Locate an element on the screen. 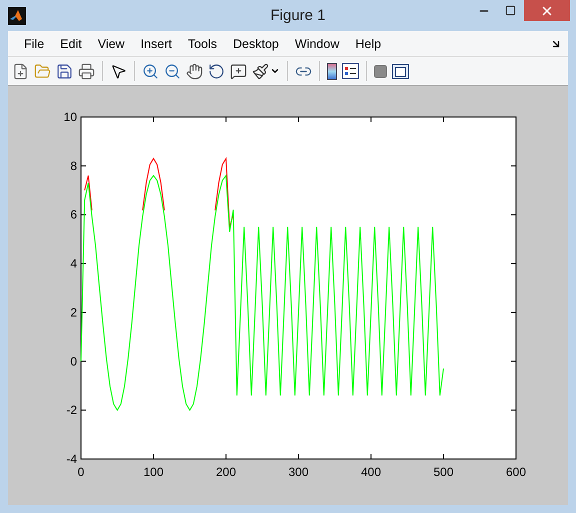 The width and height of the screenshot is (576, 513). y-tick-label: 6 is located at coordinates (73, 215).